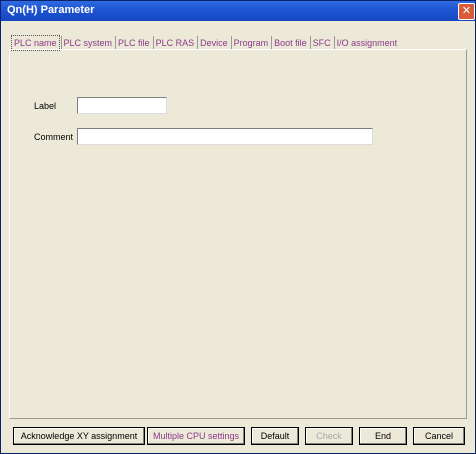  Describe the element at coordinates (329, 436) in the screenshot. I see `check-button: Check` at that location.